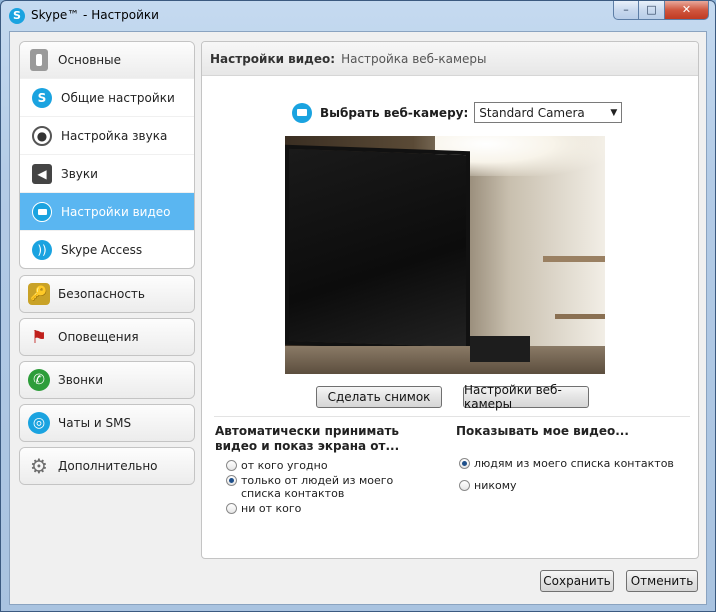  Describe the element at coordinates (39, 60) in the screenshot. I see `switch-icon` at that location.